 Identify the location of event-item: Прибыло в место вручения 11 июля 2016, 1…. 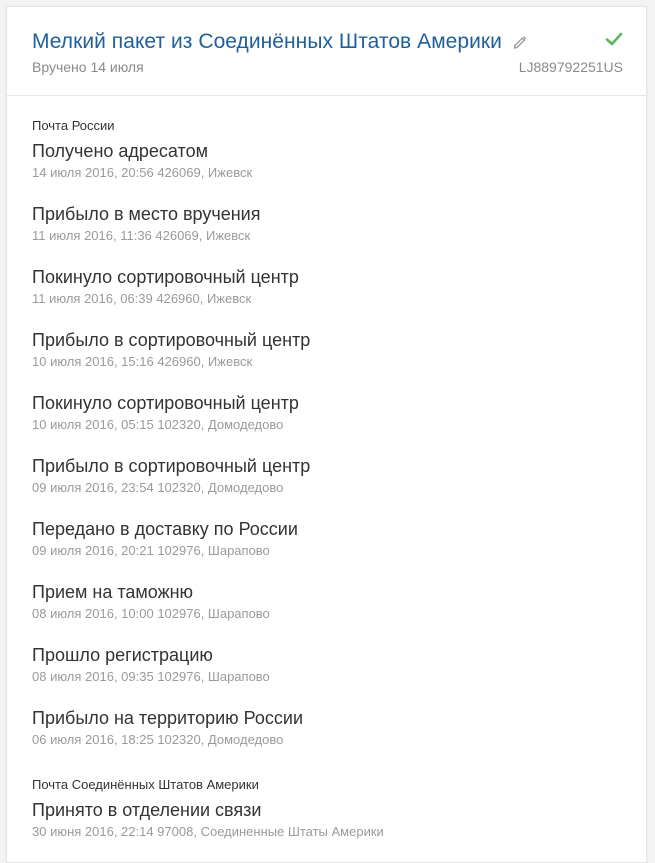
(329, 234).